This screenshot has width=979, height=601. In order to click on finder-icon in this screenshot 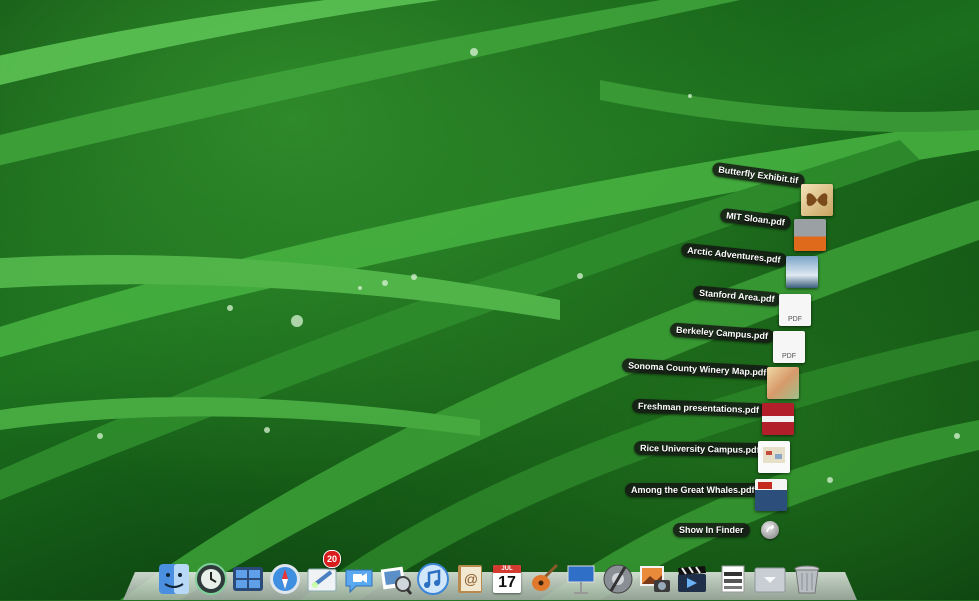, I will do `click(174, 579)`.